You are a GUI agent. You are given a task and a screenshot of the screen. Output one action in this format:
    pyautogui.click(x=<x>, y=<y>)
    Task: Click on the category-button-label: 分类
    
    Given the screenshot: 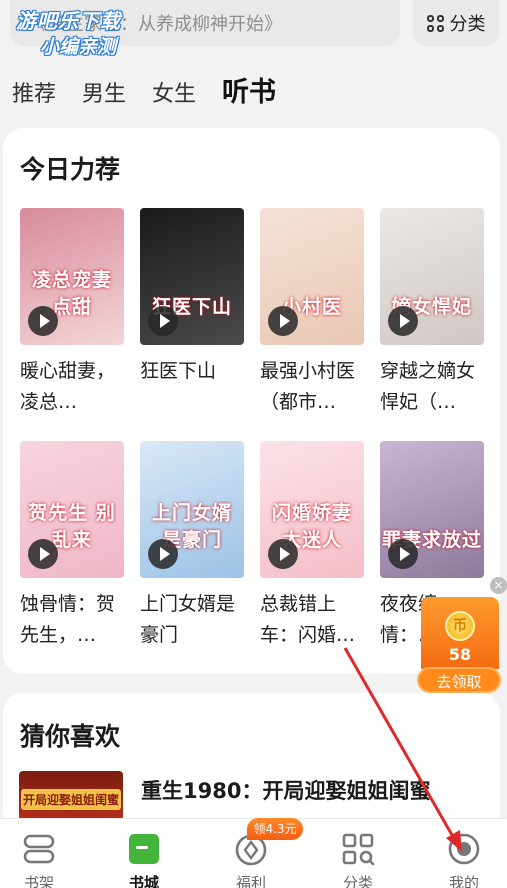 What is the action you would take?
    pyautogui.click(x=467, y=24)
    